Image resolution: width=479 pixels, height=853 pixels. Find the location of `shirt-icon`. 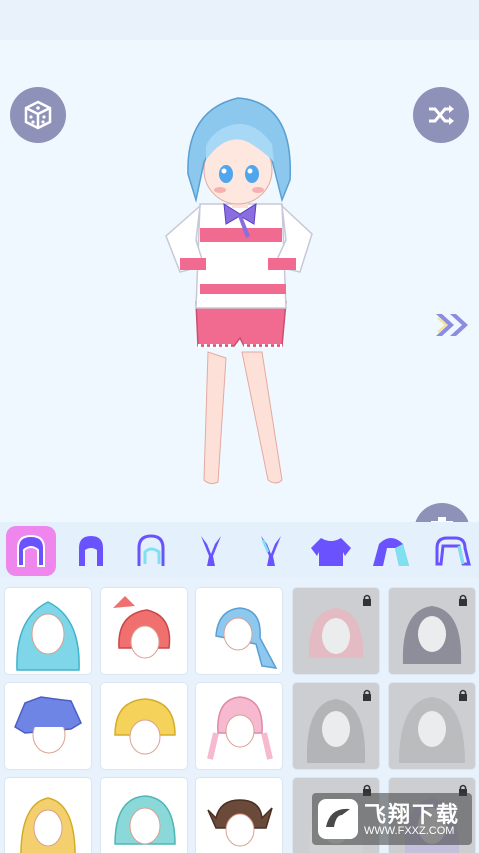

shirt-icon is located at coordinates (331, 552).